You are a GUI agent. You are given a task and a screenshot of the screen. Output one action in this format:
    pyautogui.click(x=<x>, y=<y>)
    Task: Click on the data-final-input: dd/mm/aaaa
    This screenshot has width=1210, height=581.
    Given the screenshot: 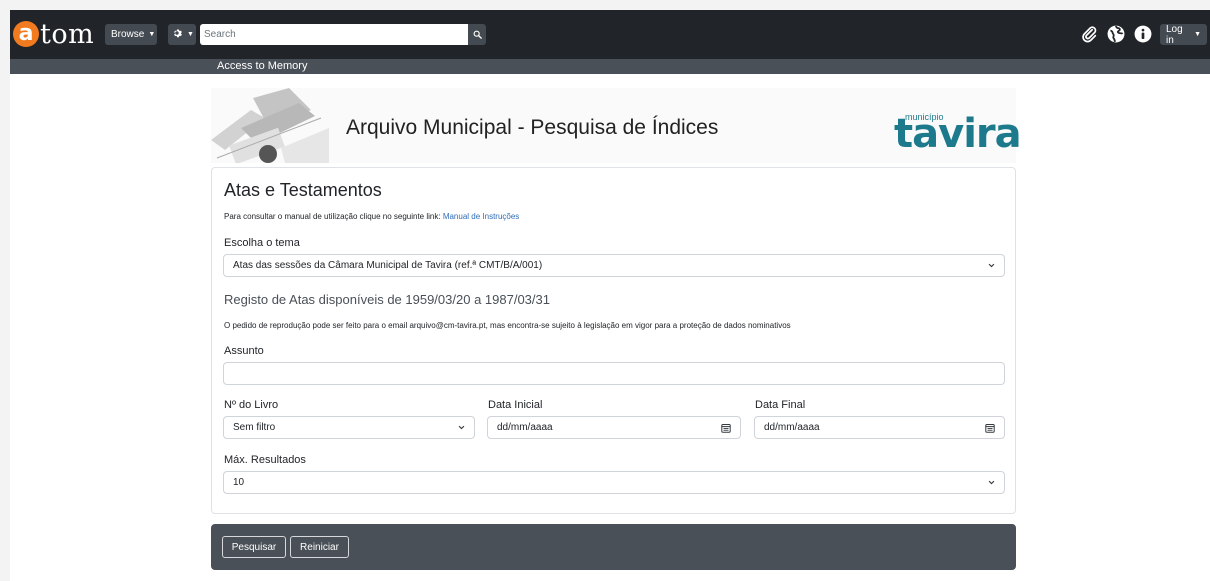 What is the action you would take?
    pyautogui.click(x=879, y=427)
    